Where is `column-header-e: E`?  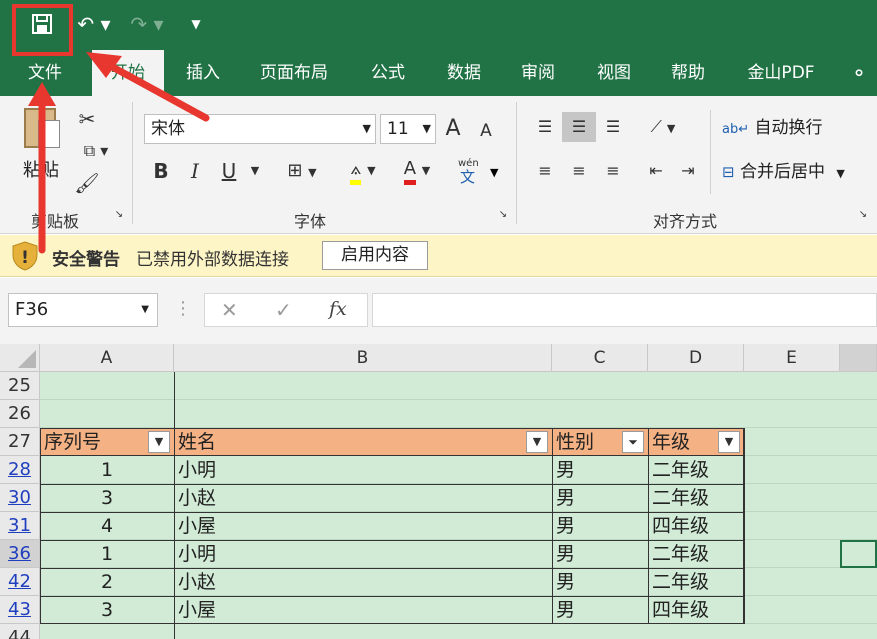
column-header-e: E is located at coordinates (792, 358).